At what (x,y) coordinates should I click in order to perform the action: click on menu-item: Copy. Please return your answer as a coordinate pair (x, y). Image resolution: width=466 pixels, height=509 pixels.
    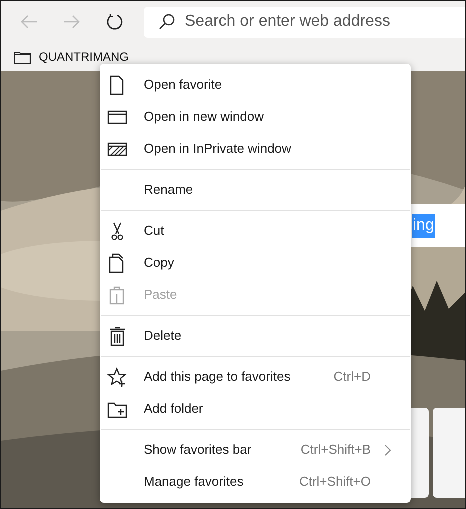
    Looking at the image, I should click on (255, 263).